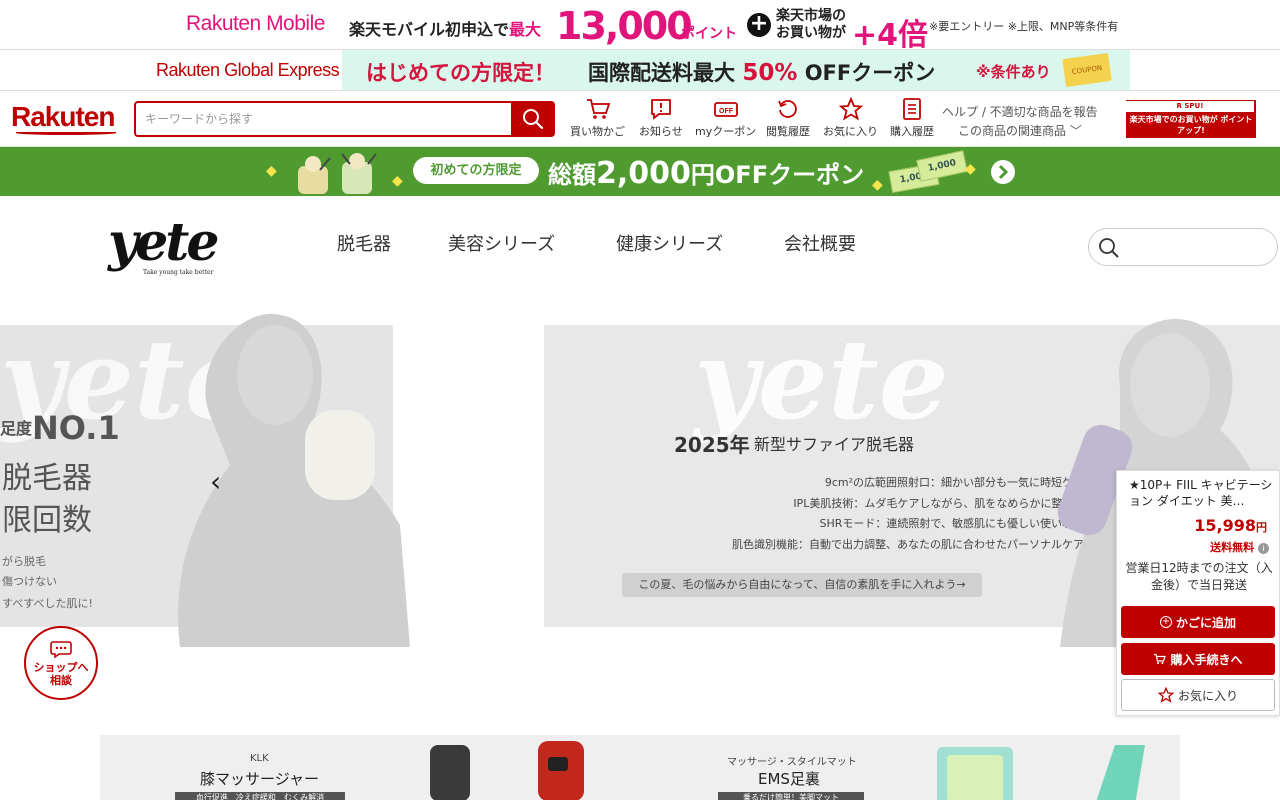 The height and width of the screenshot is (800, 1280). I want to click on list-icon, so click(912, 109).